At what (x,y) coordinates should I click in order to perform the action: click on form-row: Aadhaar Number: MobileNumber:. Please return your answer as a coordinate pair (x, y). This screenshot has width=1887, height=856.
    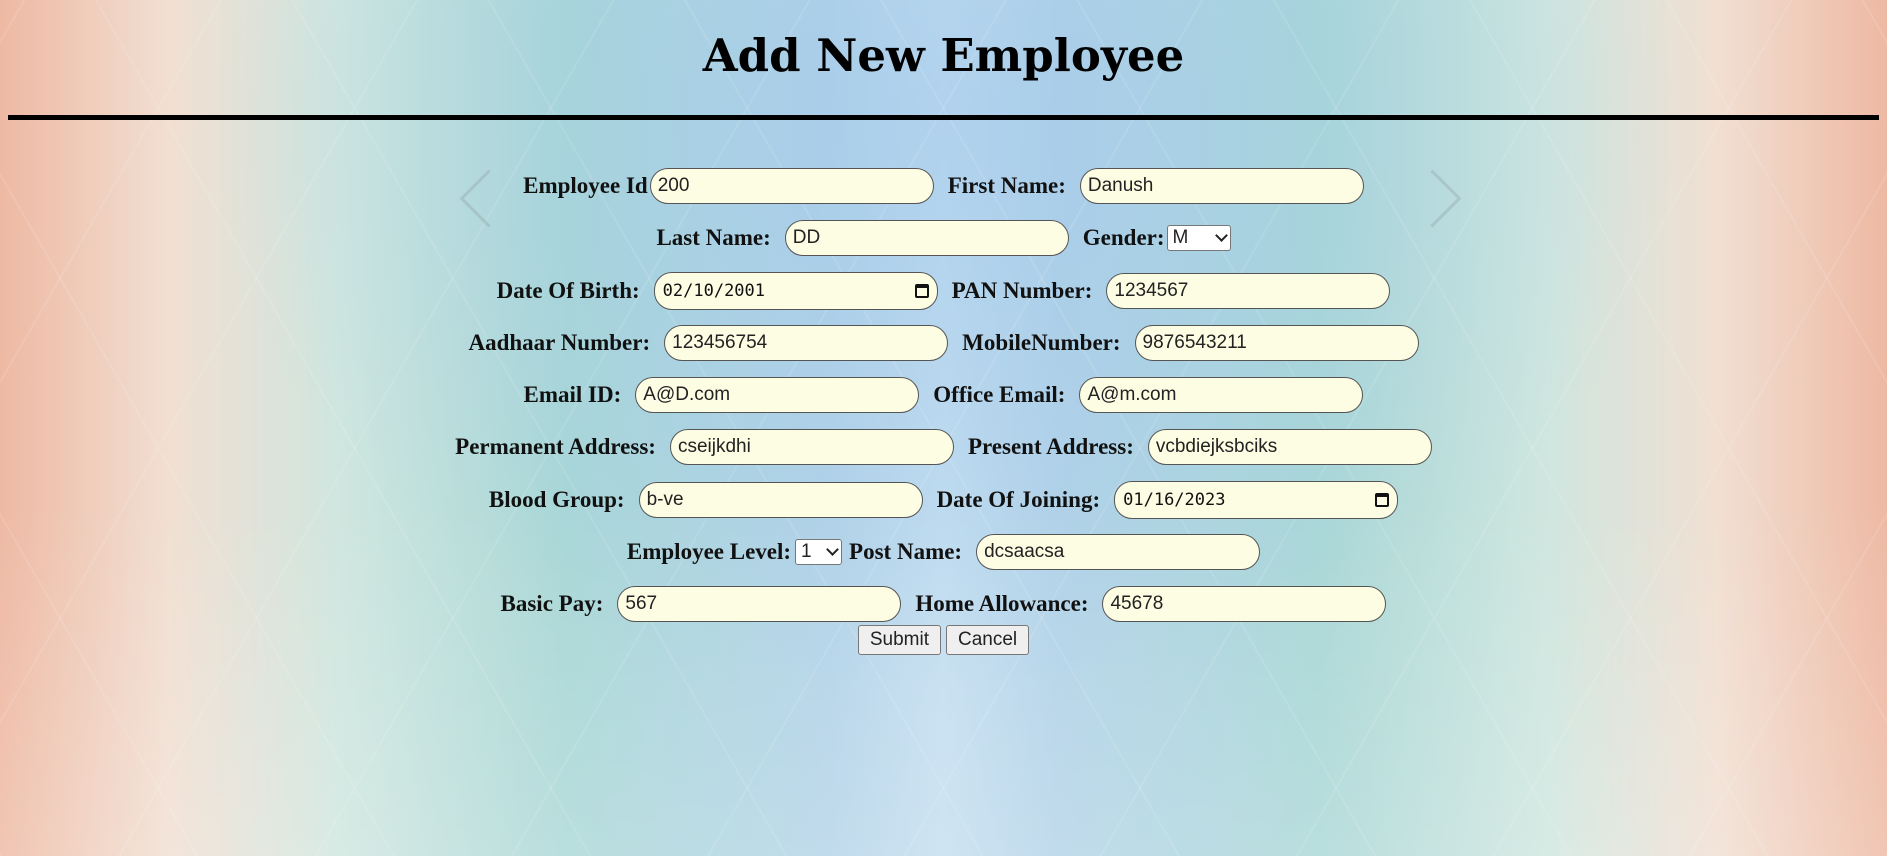
    Looking at the image, I should click on (943, 343).